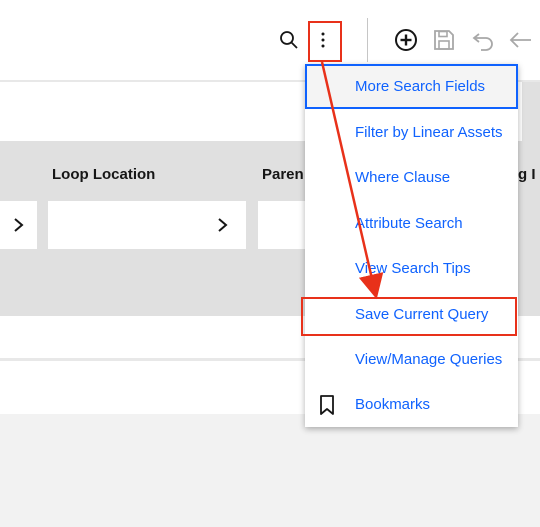 This screenshot has width=540, height=527. I want to click on filter-input-loop-location, so click(124, 225).